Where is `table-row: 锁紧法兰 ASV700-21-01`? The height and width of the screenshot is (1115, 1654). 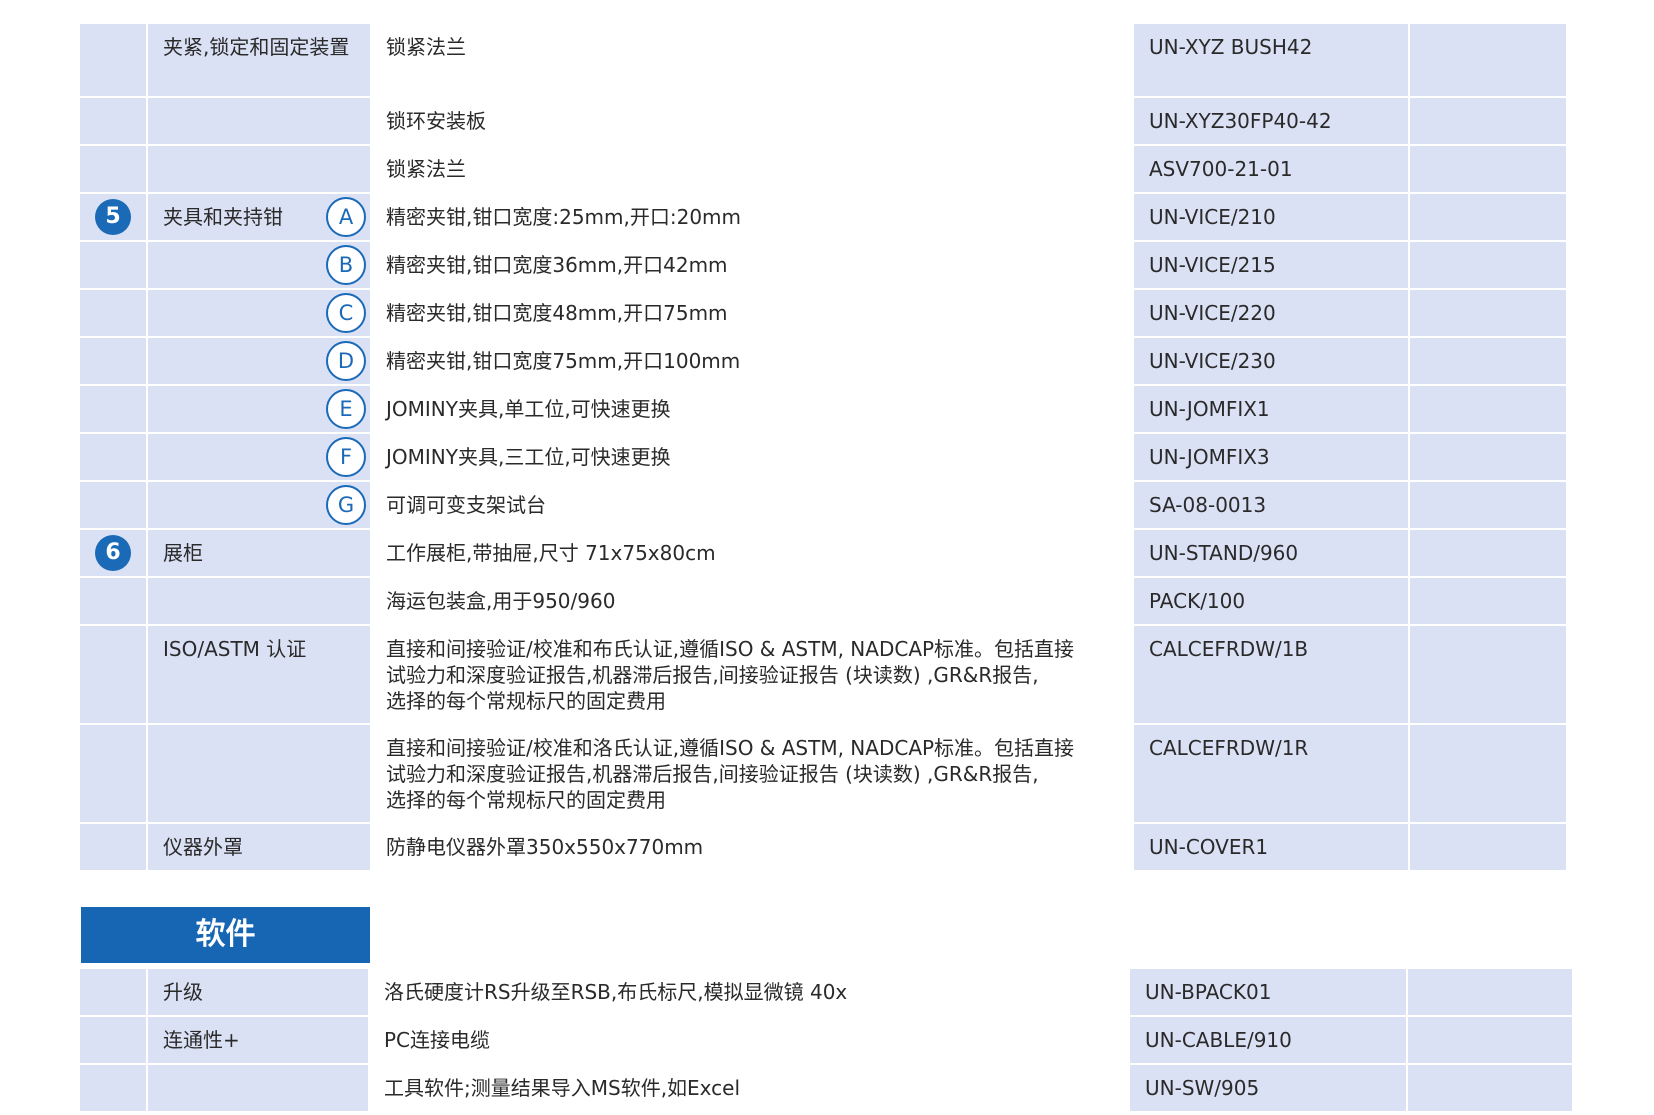
table-row: 锁紧法兰 ASV700-21-01 is located at coordinates (823, 170).